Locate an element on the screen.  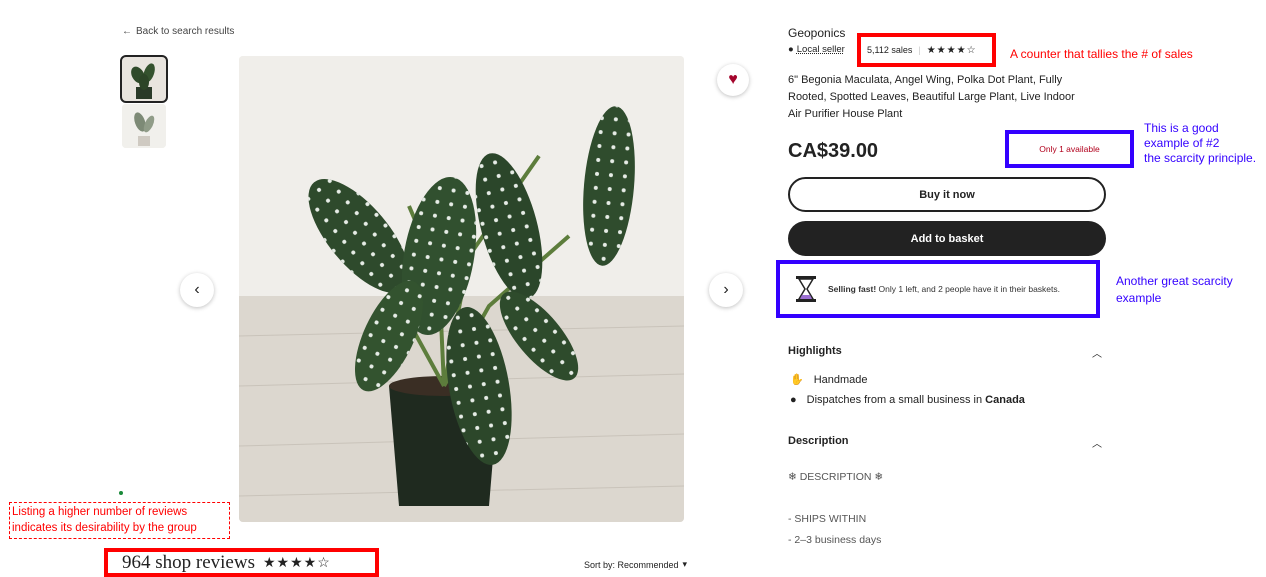
favorite-button: ♥ is located at coordinates (733, 80).